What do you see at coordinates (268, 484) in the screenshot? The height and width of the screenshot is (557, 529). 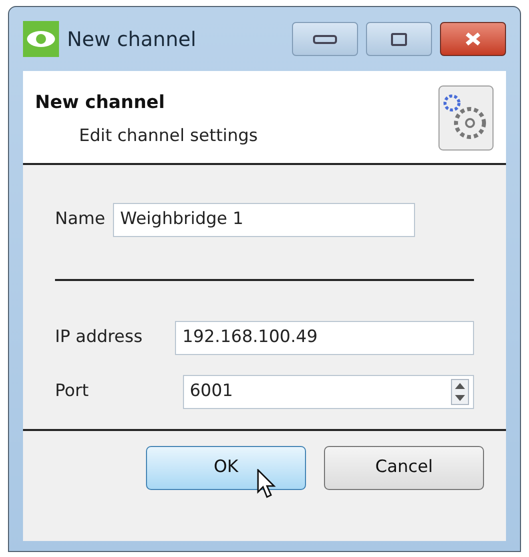 I see `cursor-icon` at bounding box center [268, 484].